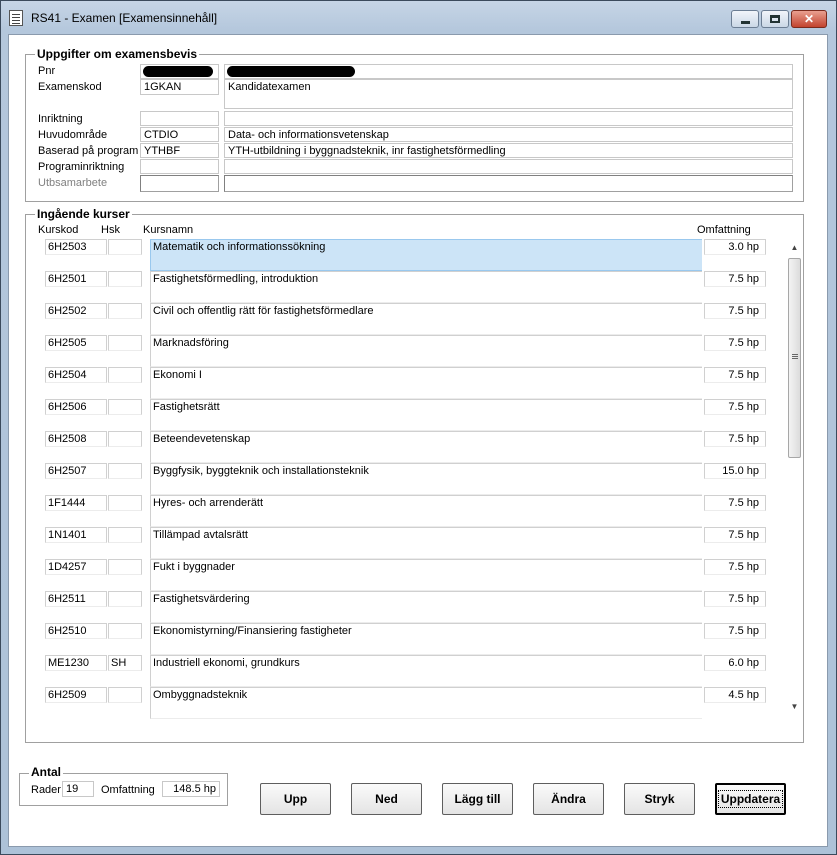 This screenshot has height=855, width=837. I want to click on course-code-cell: 6H2508, so click(76, 439).